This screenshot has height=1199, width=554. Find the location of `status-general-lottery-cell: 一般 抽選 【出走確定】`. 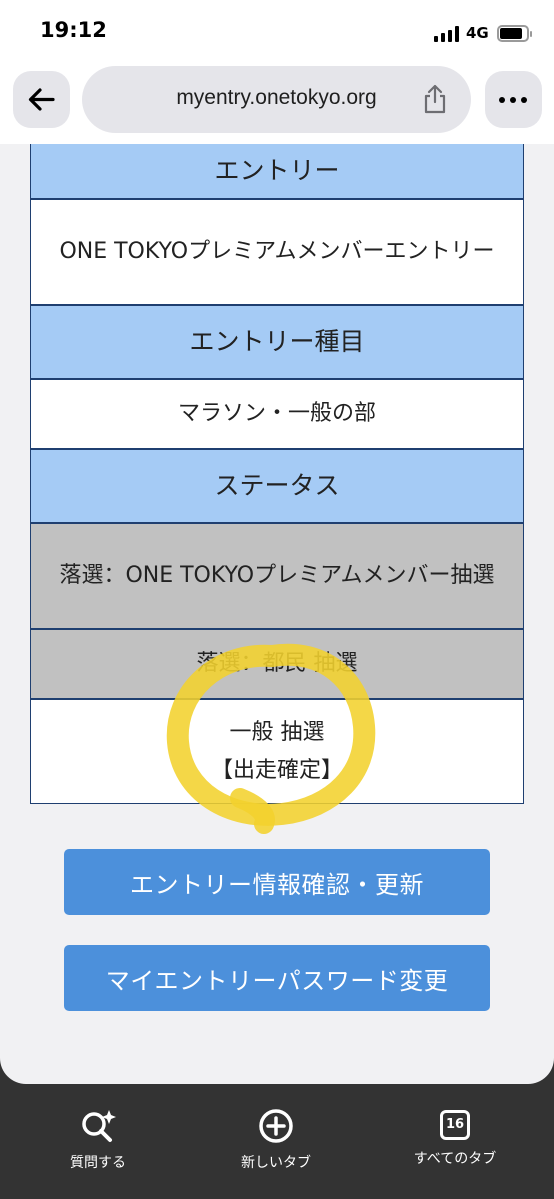

status-general-lottery-cell: 一般 抽選 【出走確定】 is located at coordinates (277, 752).